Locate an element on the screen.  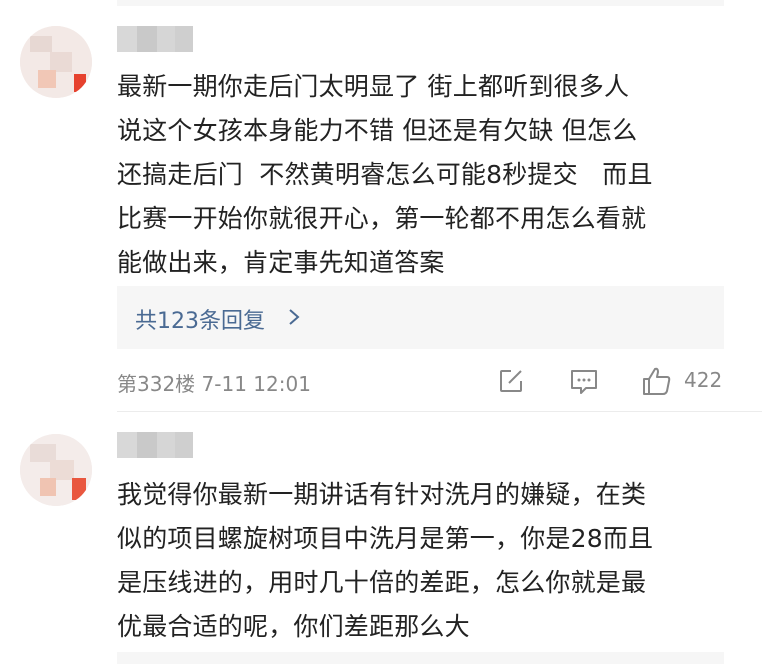
comment-divider is located at coordinates (439, 411).